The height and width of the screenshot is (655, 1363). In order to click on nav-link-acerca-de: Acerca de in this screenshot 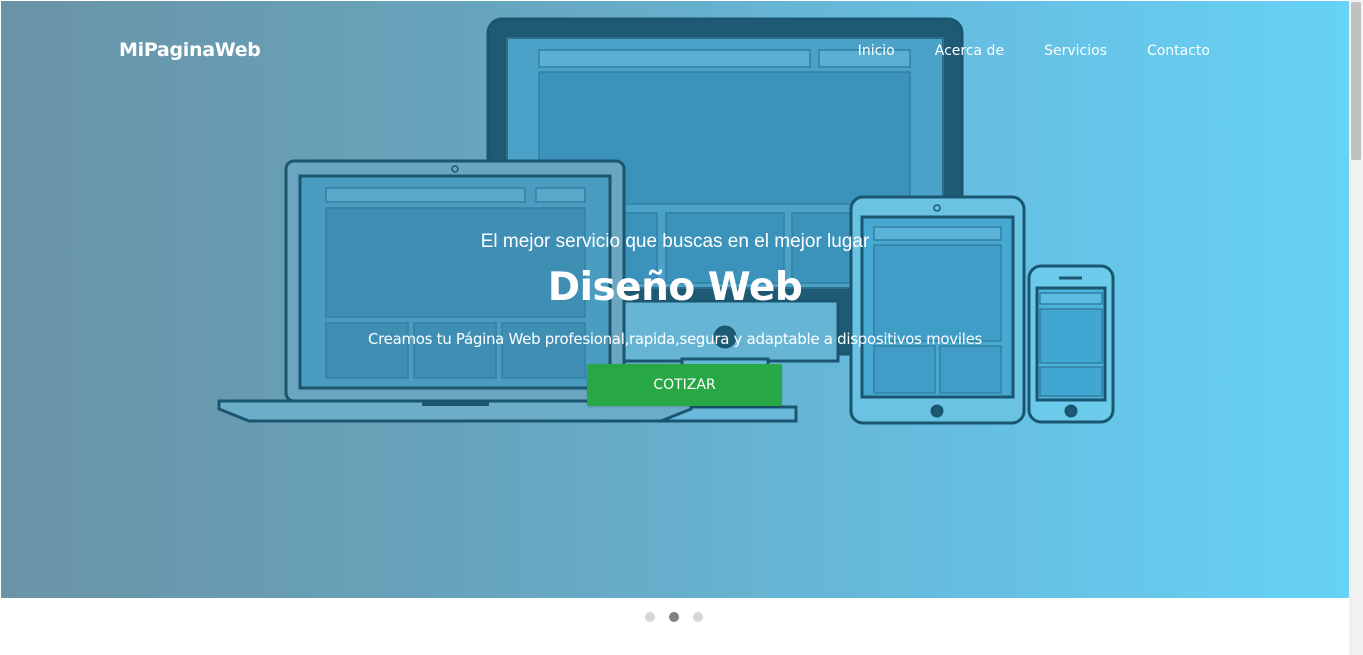, I will do `click(969, 51)`.